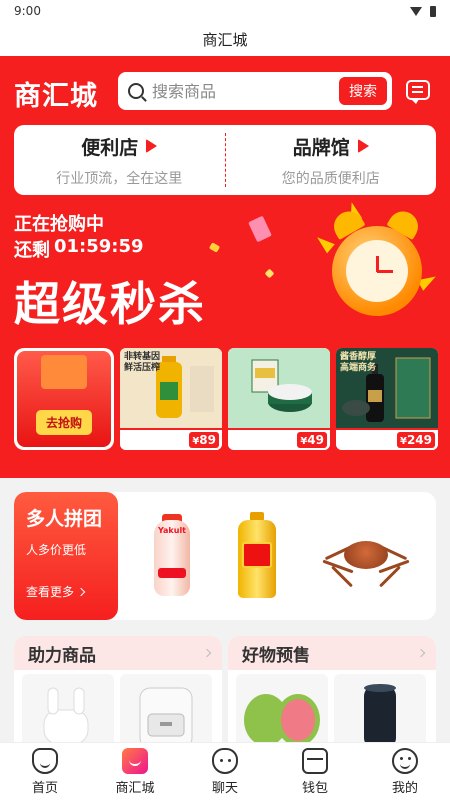 The image size is (450, 800). I want to click on spark-icon, so click(324, 243).